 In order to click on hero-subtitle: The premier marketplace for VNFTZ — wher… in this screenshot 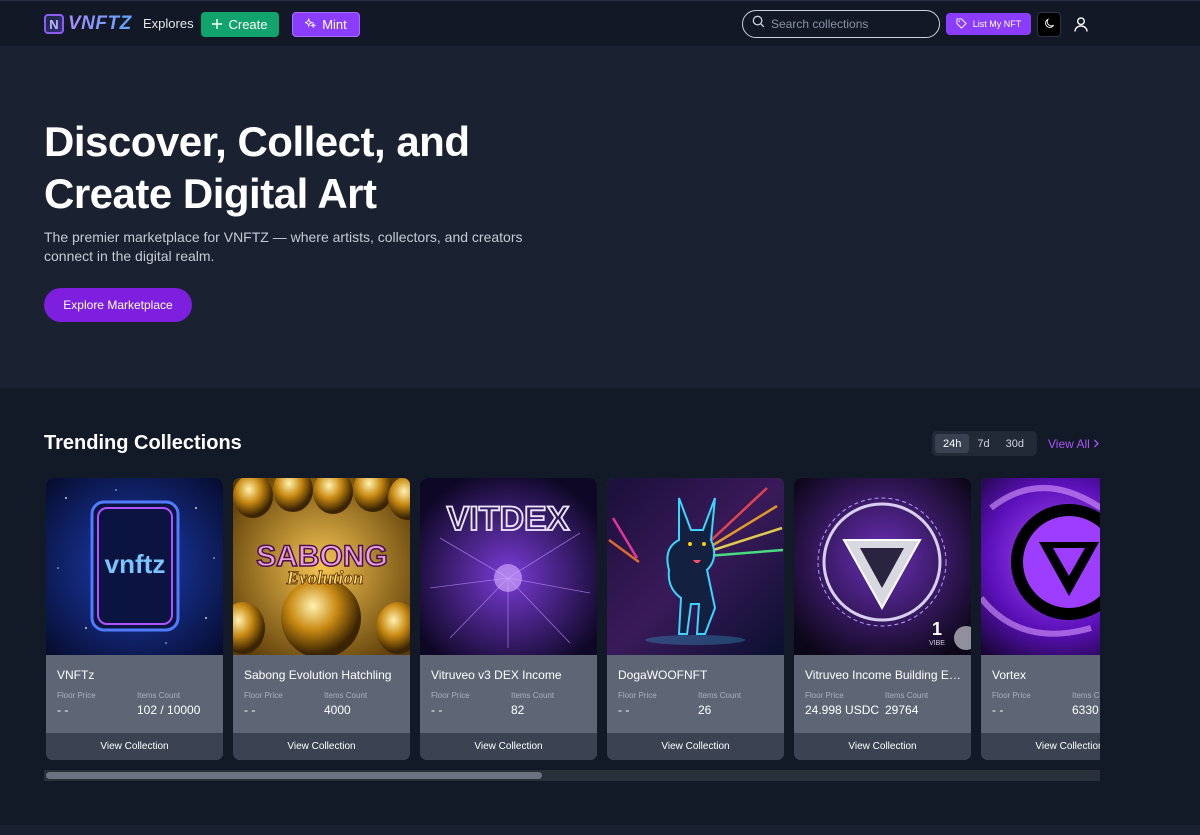, I will do `click(283, 246)`.